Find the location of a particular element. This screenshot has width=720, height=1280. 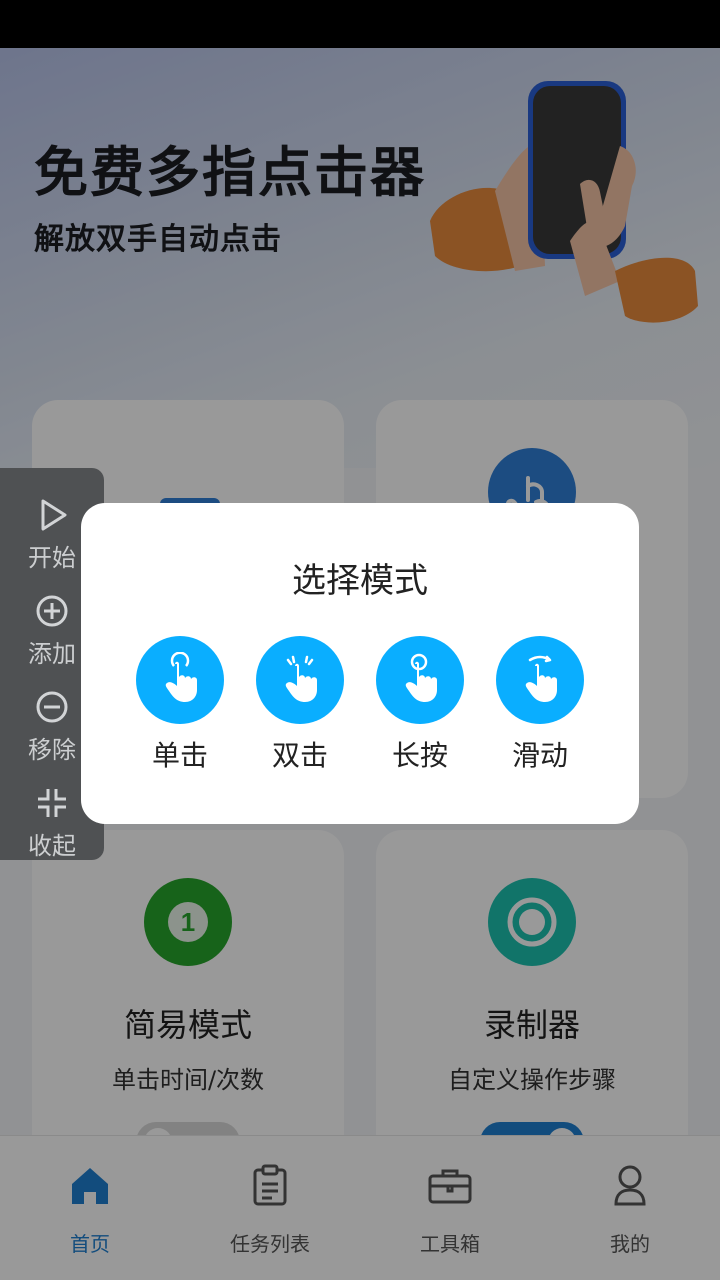

long-press-icon is located at coordinates (421, 677).